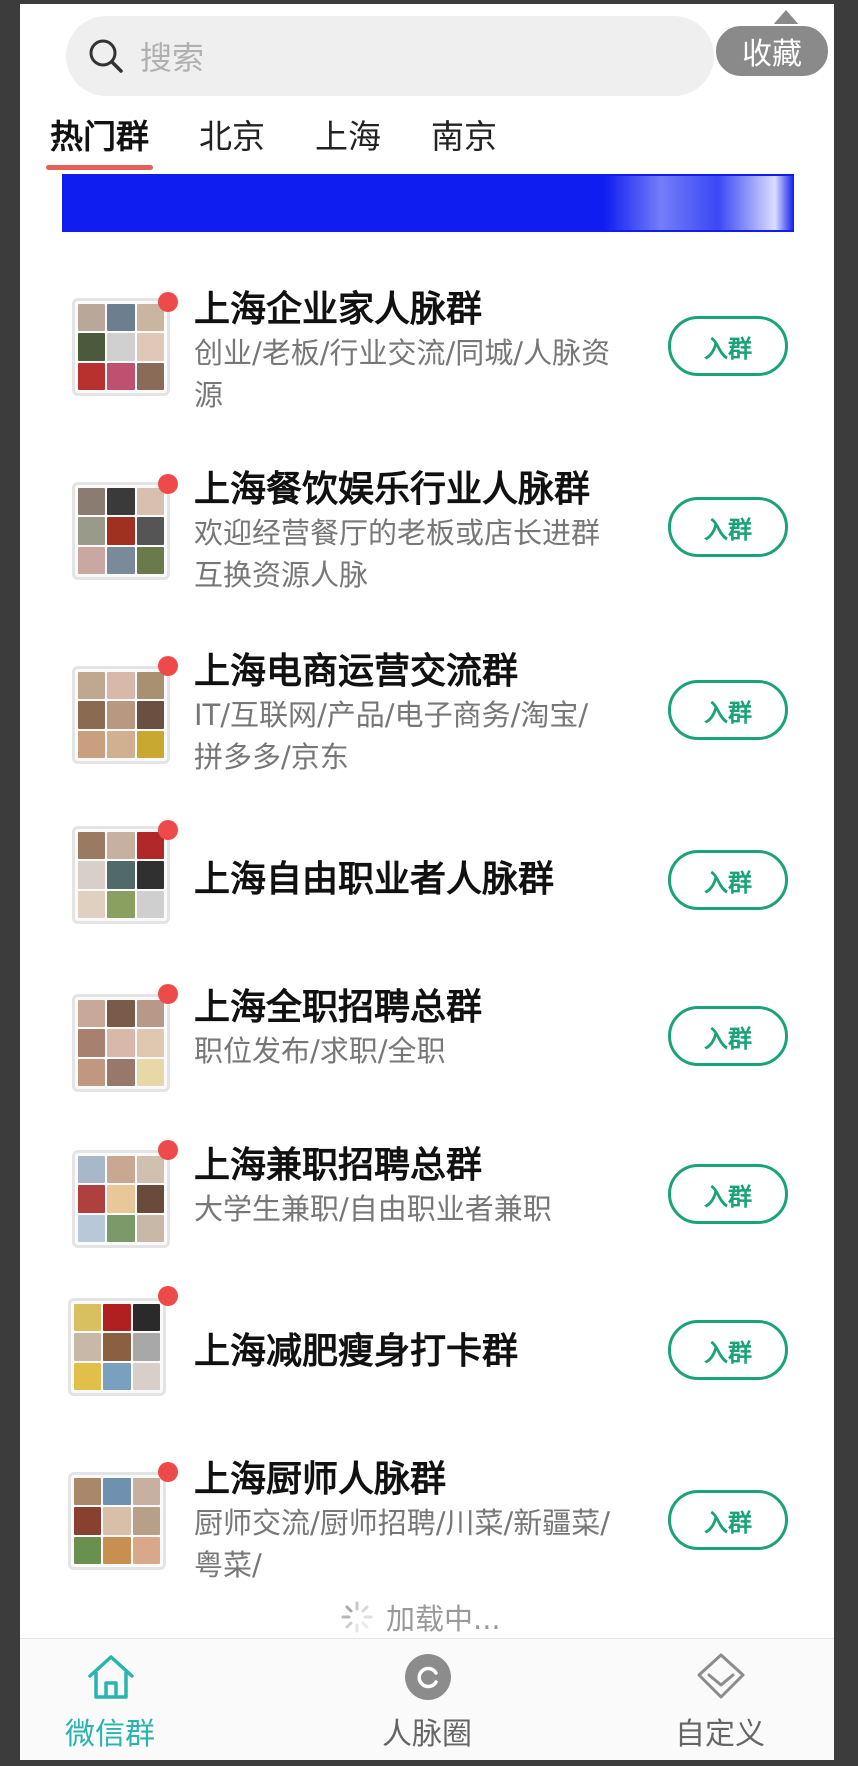  What do you see at coordinates (110, 1734) in the screenshot?
I see `nav-label: 微信群` at bounding box center [110, 1734].